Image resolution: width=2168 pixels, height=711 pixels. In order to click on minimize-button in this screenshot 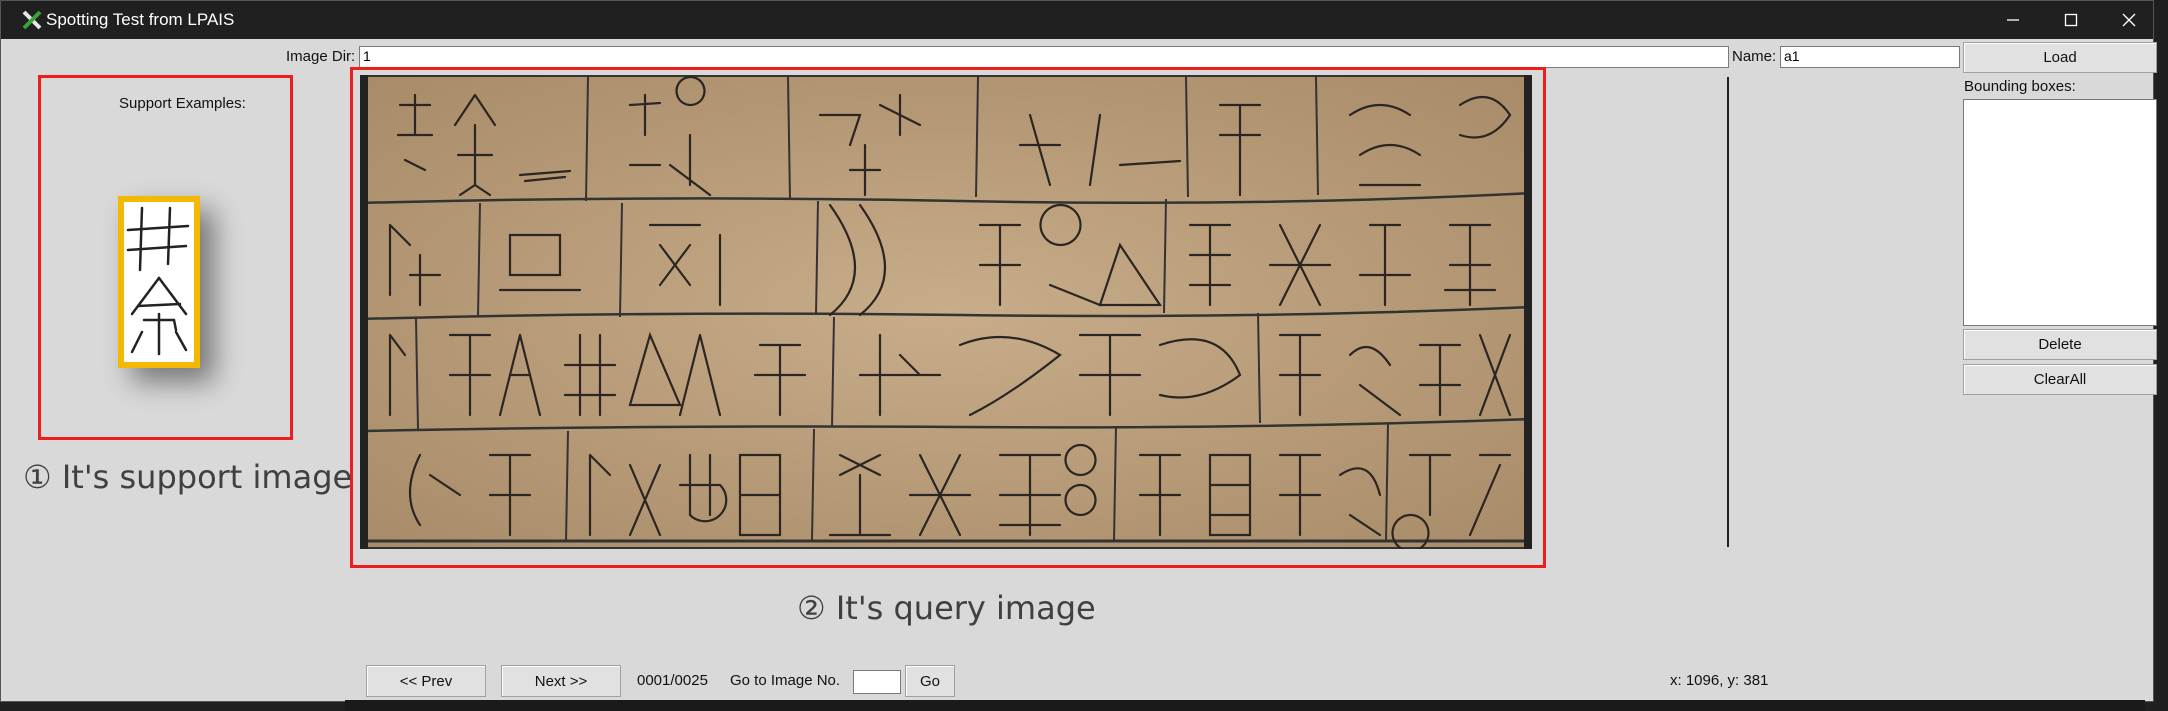, I will do `click(2013, 20)`.